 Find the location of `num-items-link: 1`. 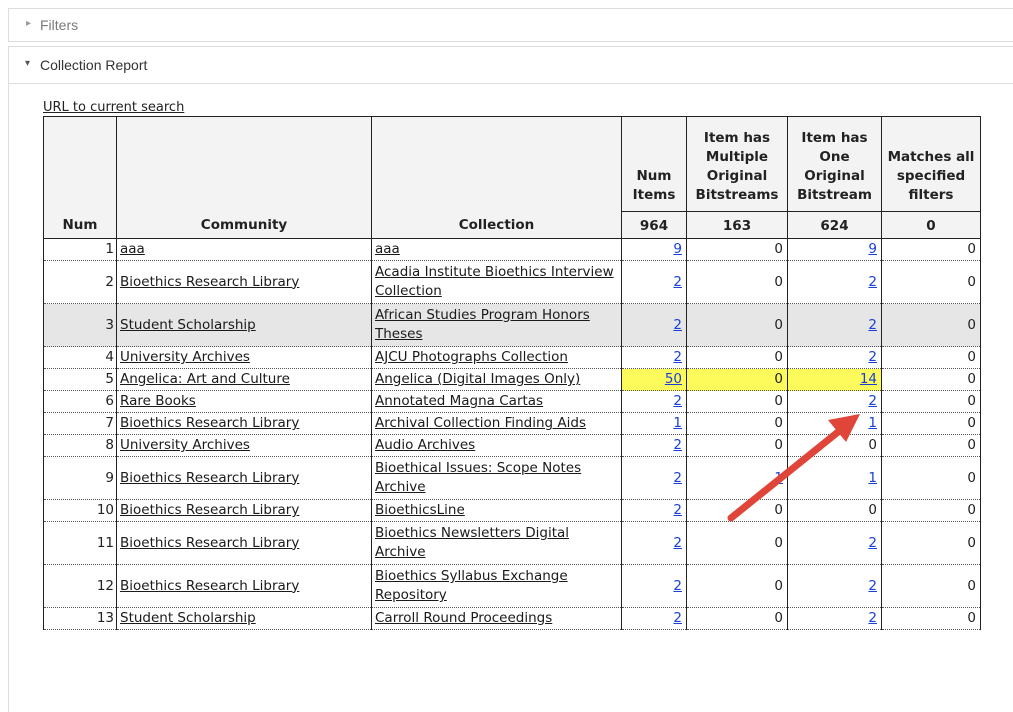

num-items-link: 1 is located at coordinates (677, 423).